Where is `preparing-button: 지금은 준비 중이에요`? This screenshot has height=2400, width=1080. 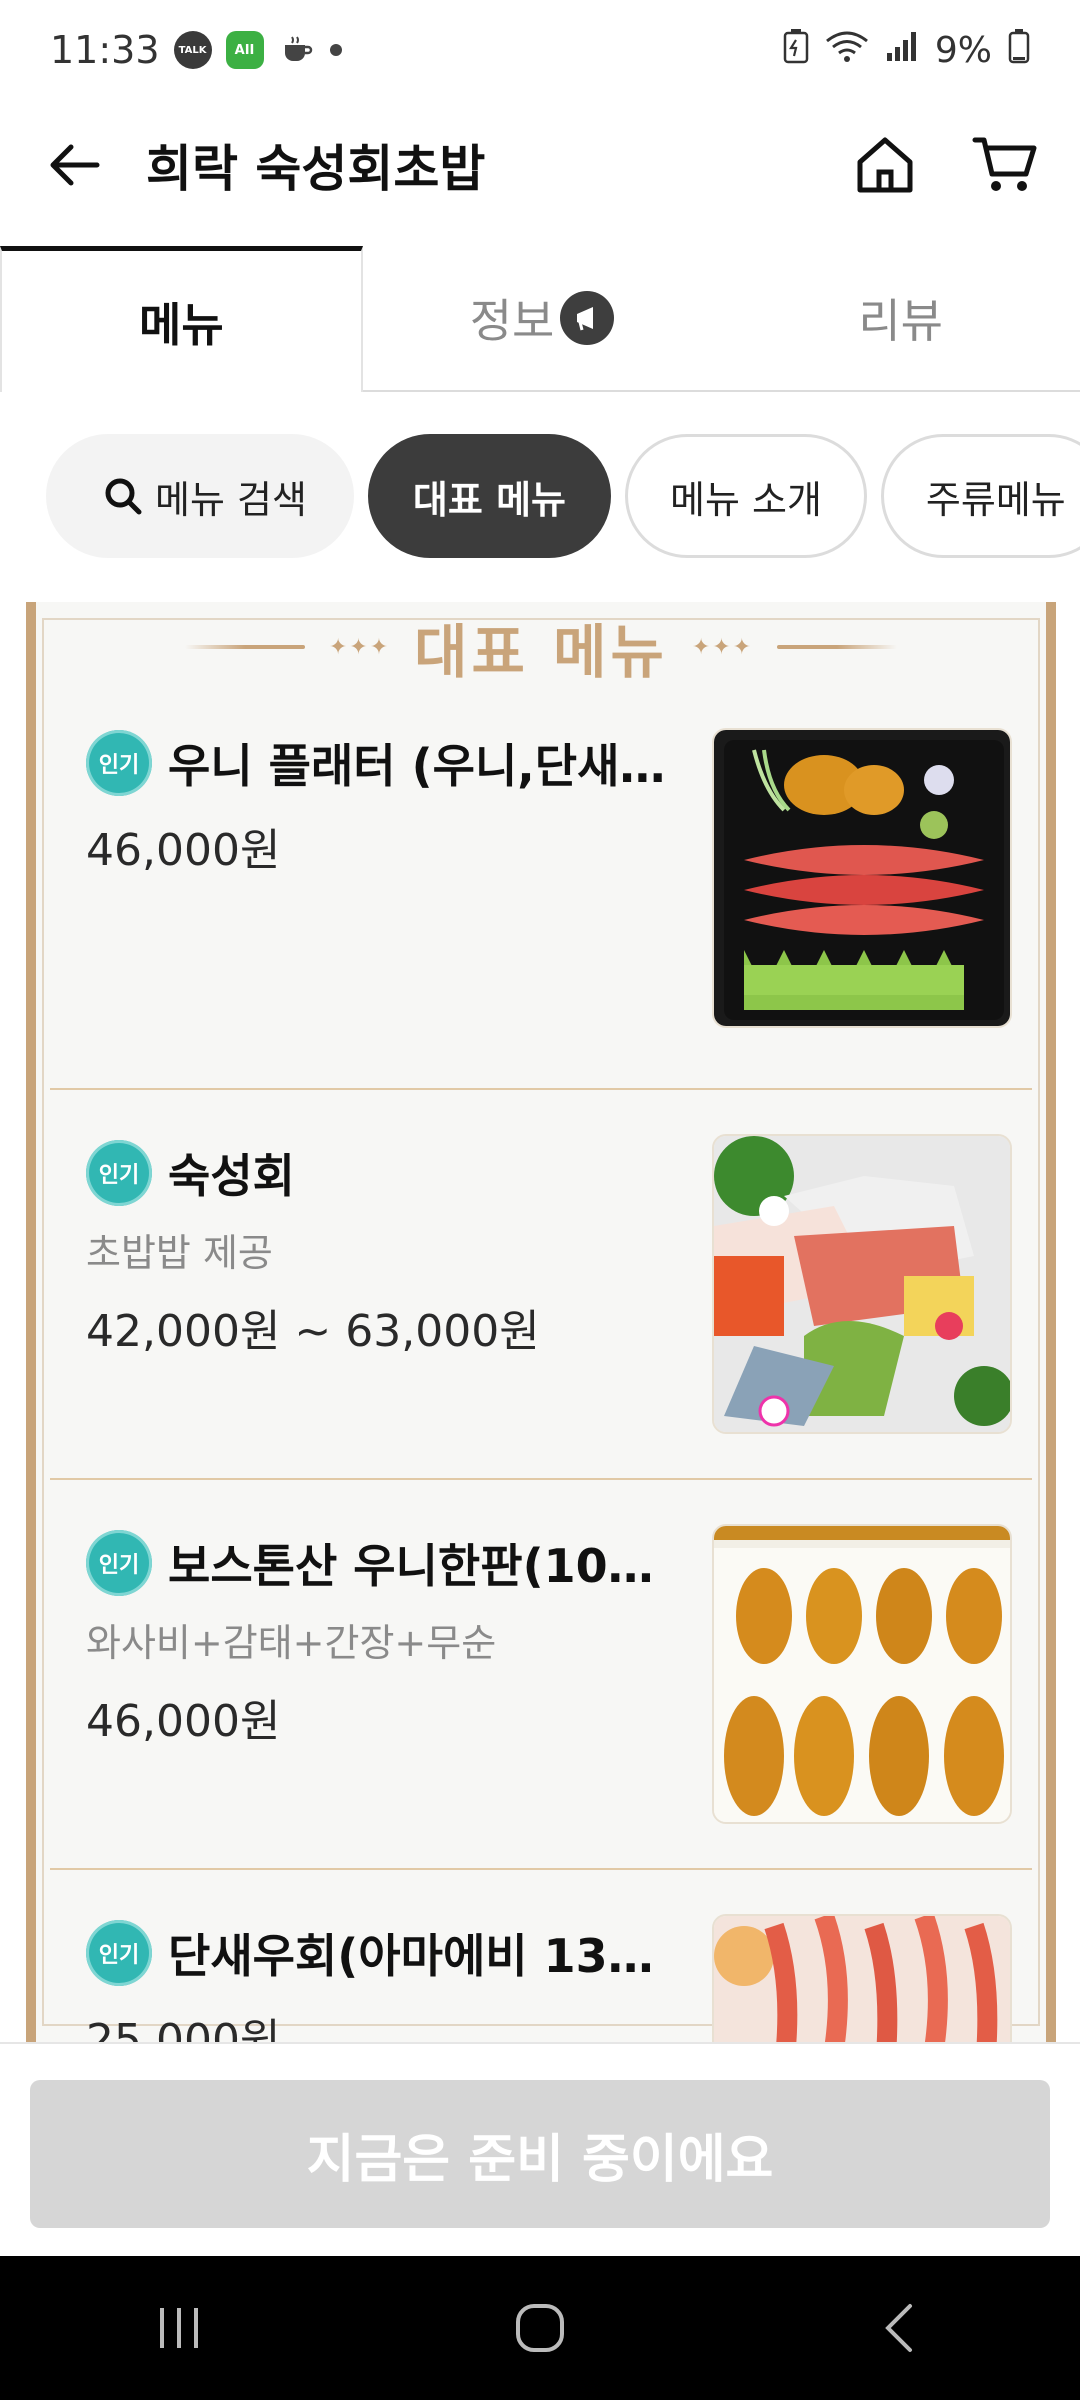 preparing-button: 지금은 준비 중이에요 is located at coordinates (540, 2154).